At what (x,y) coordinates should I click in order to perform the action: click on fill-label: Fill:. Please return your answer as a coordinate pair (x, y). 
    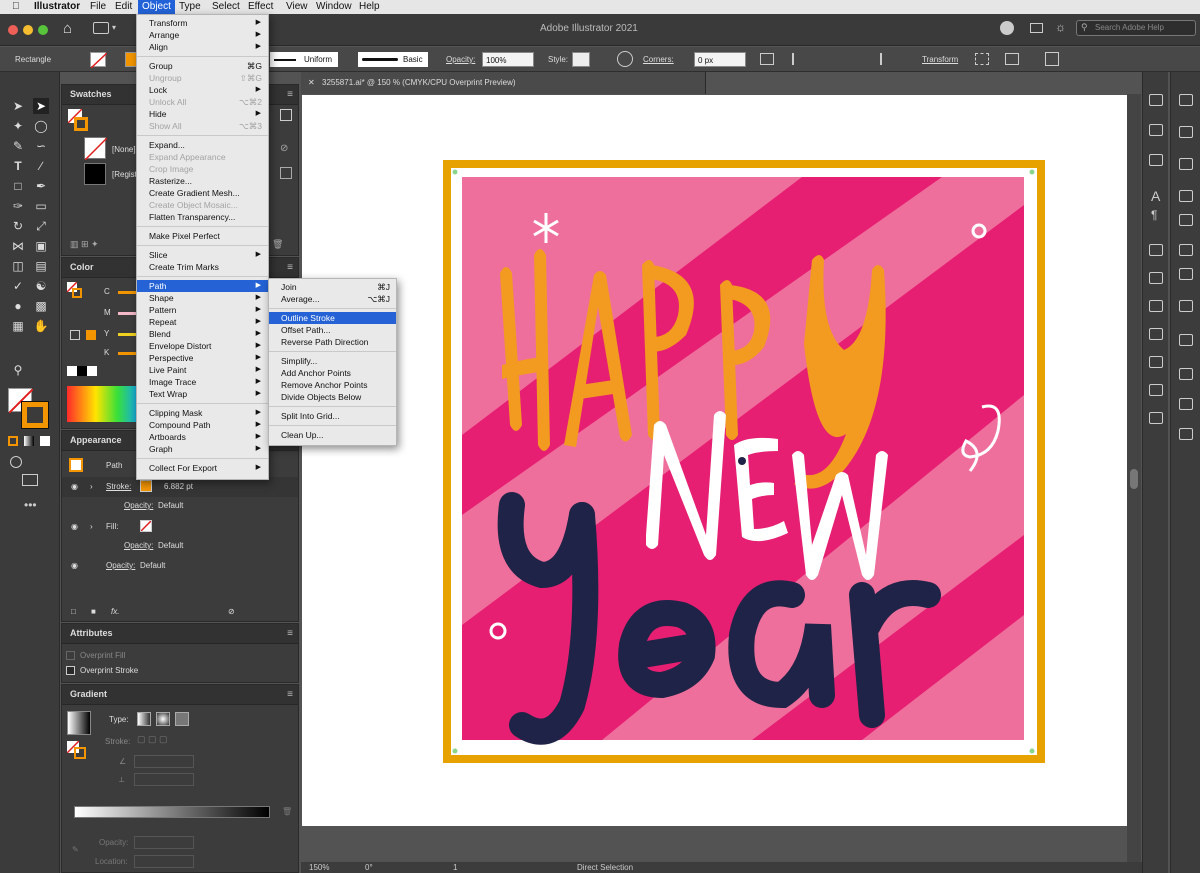
    Looking at the image, I should click on (112, 526).